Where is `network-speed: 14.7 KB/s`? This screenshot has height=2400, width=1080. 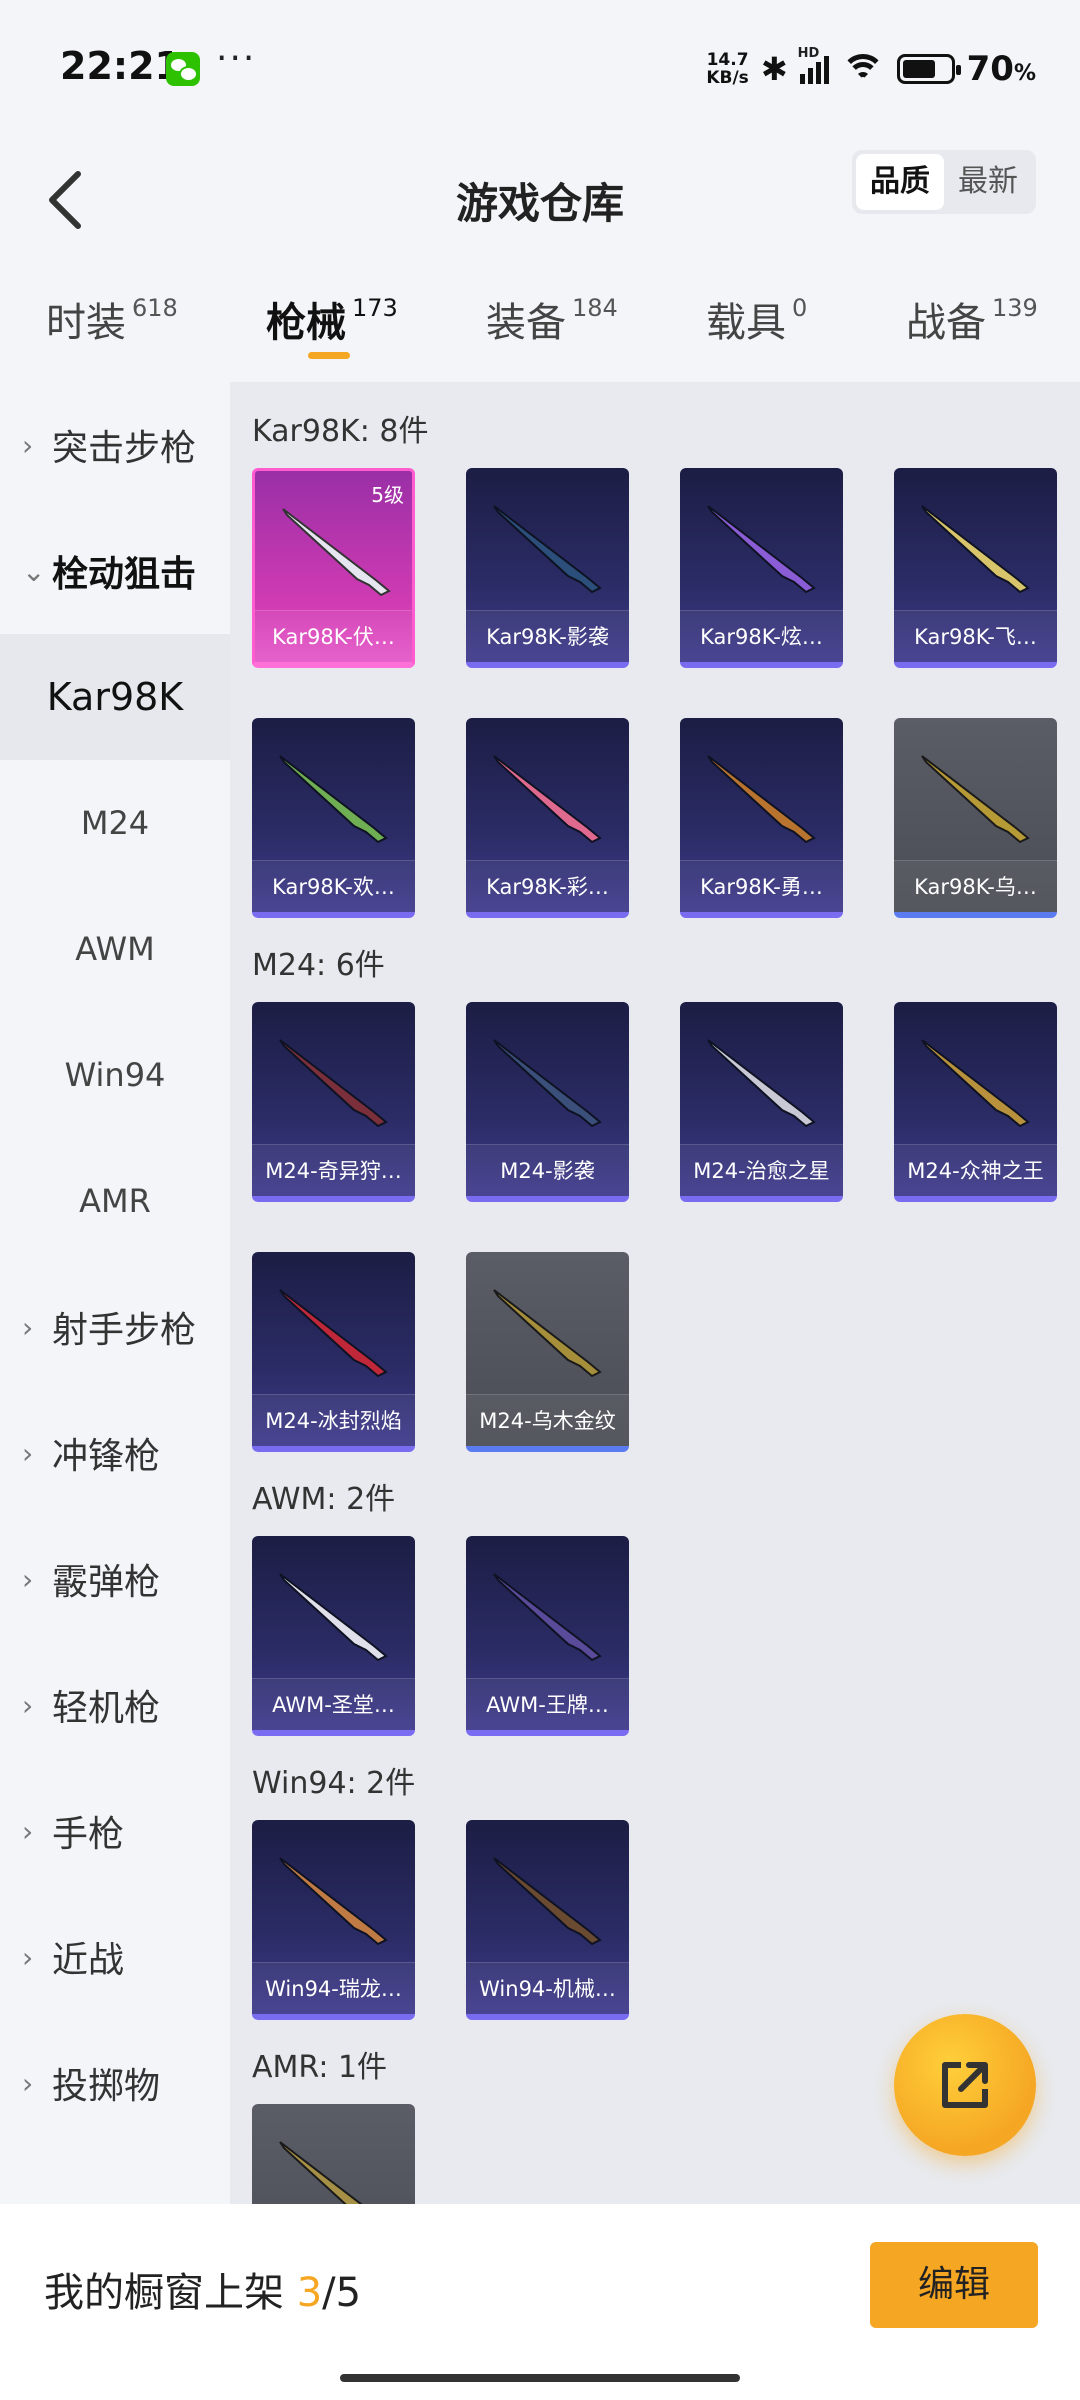
network-speed: 14.7 KB/s is located at coordinates (727, 69).